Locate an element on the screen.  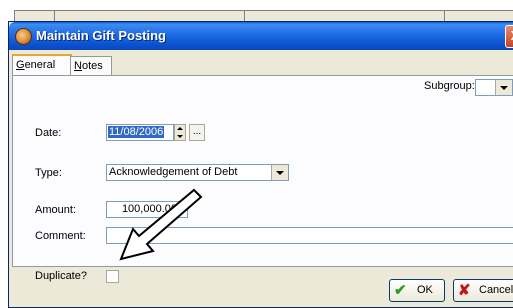
arrow-annotation is located at coordinates (161, 224).